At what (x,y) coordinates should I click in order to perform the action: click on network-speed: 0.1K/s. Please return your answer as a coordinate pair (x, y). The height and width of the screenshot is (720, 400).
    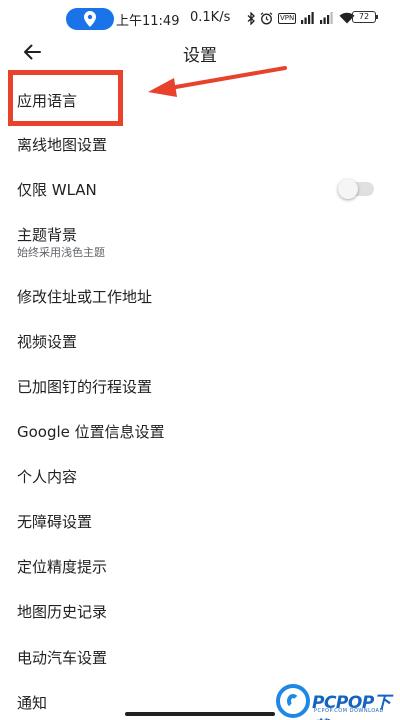
    Looking at the image, I should click on (210, 17).